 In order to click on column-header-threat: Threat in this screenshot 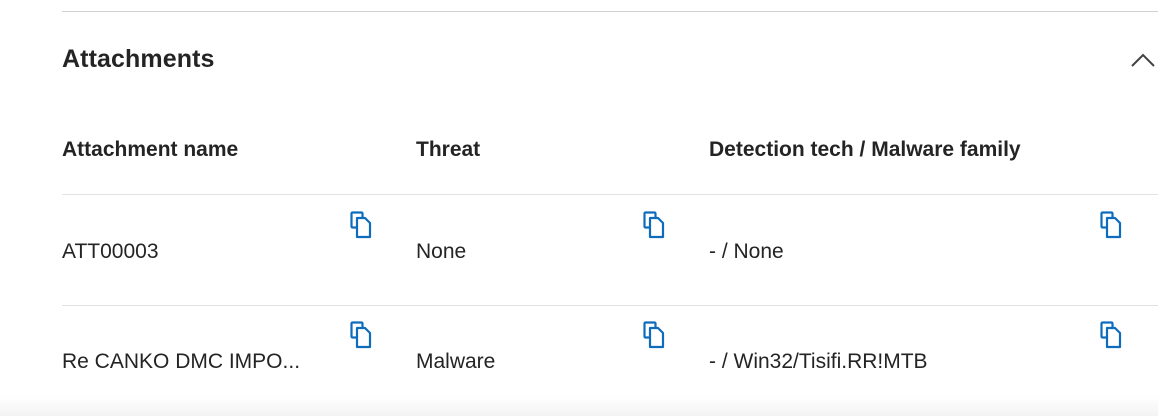, I will do `click(448, 149)`.